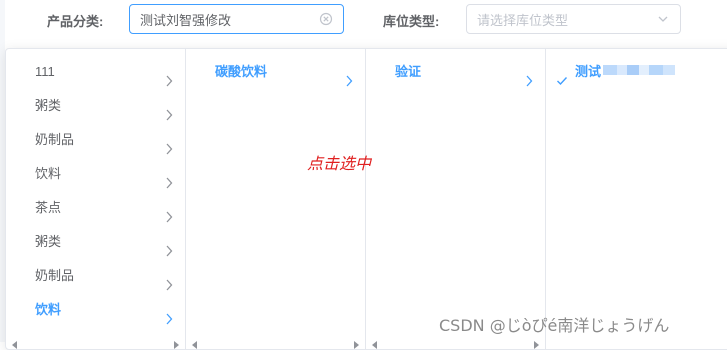 This screenshot has height=350, width=727. I want to click on redacted-text-blur, so click(639, 73).